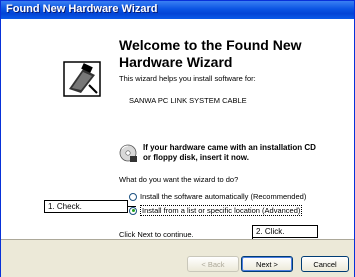 The height and width of the screenshot is (277, 355). Describe the element at coordinates (82, 9) in the screenshot. I see `window-title: Found New Hardware Wizard` at that location.